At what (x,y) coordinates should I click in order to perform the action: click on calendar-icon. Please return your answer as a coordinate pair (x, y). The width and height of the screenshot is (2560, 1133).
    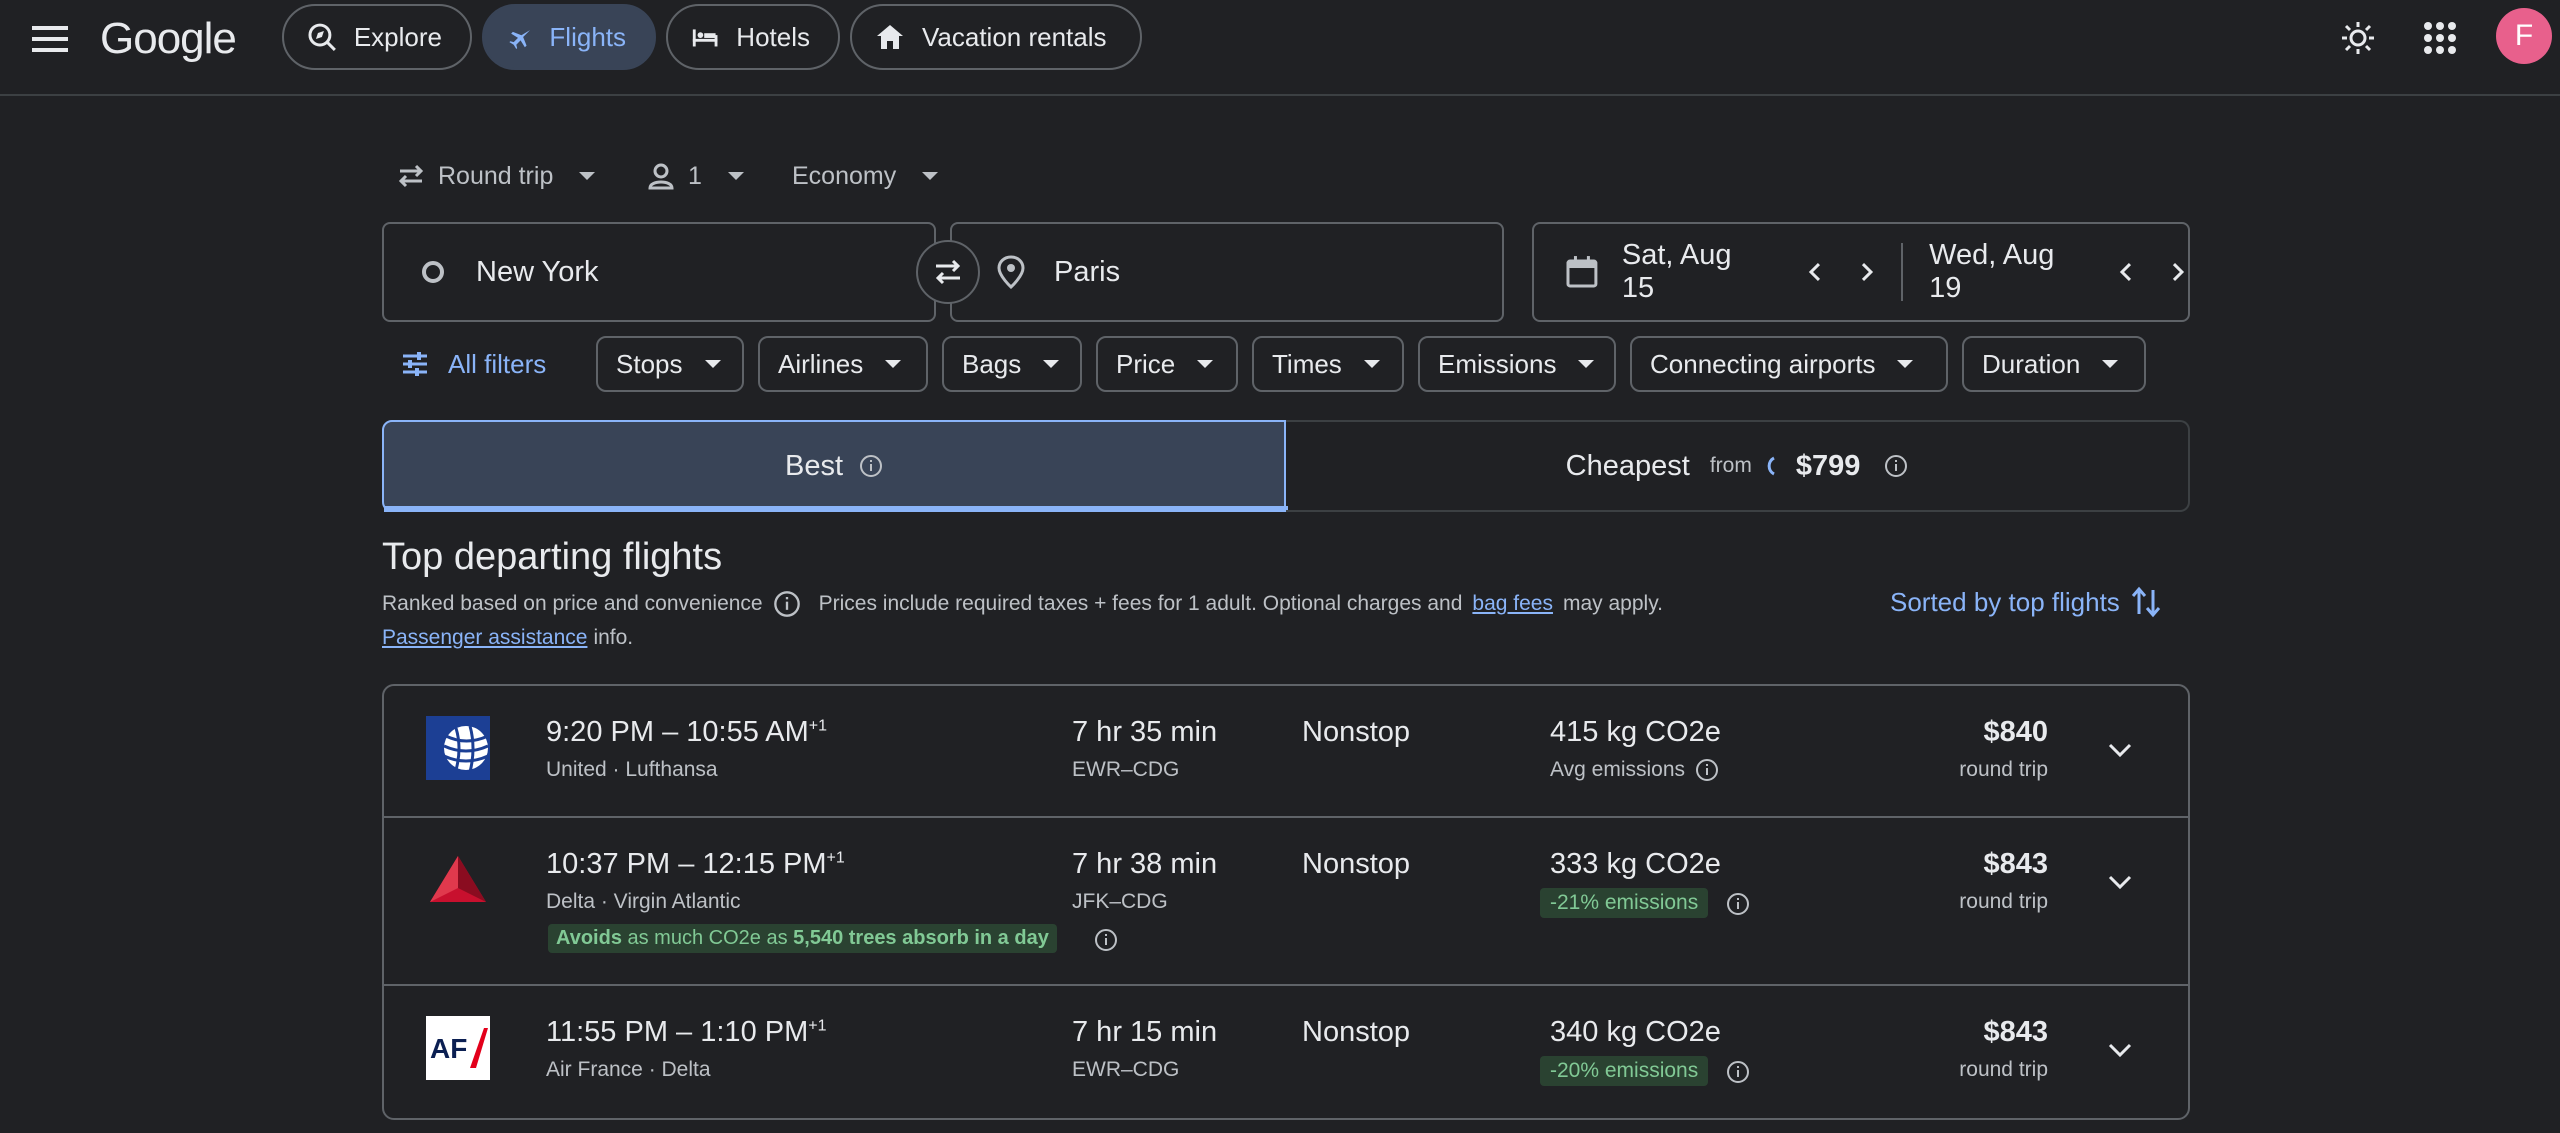
    Looking at the image, I should click on (1582, 272).